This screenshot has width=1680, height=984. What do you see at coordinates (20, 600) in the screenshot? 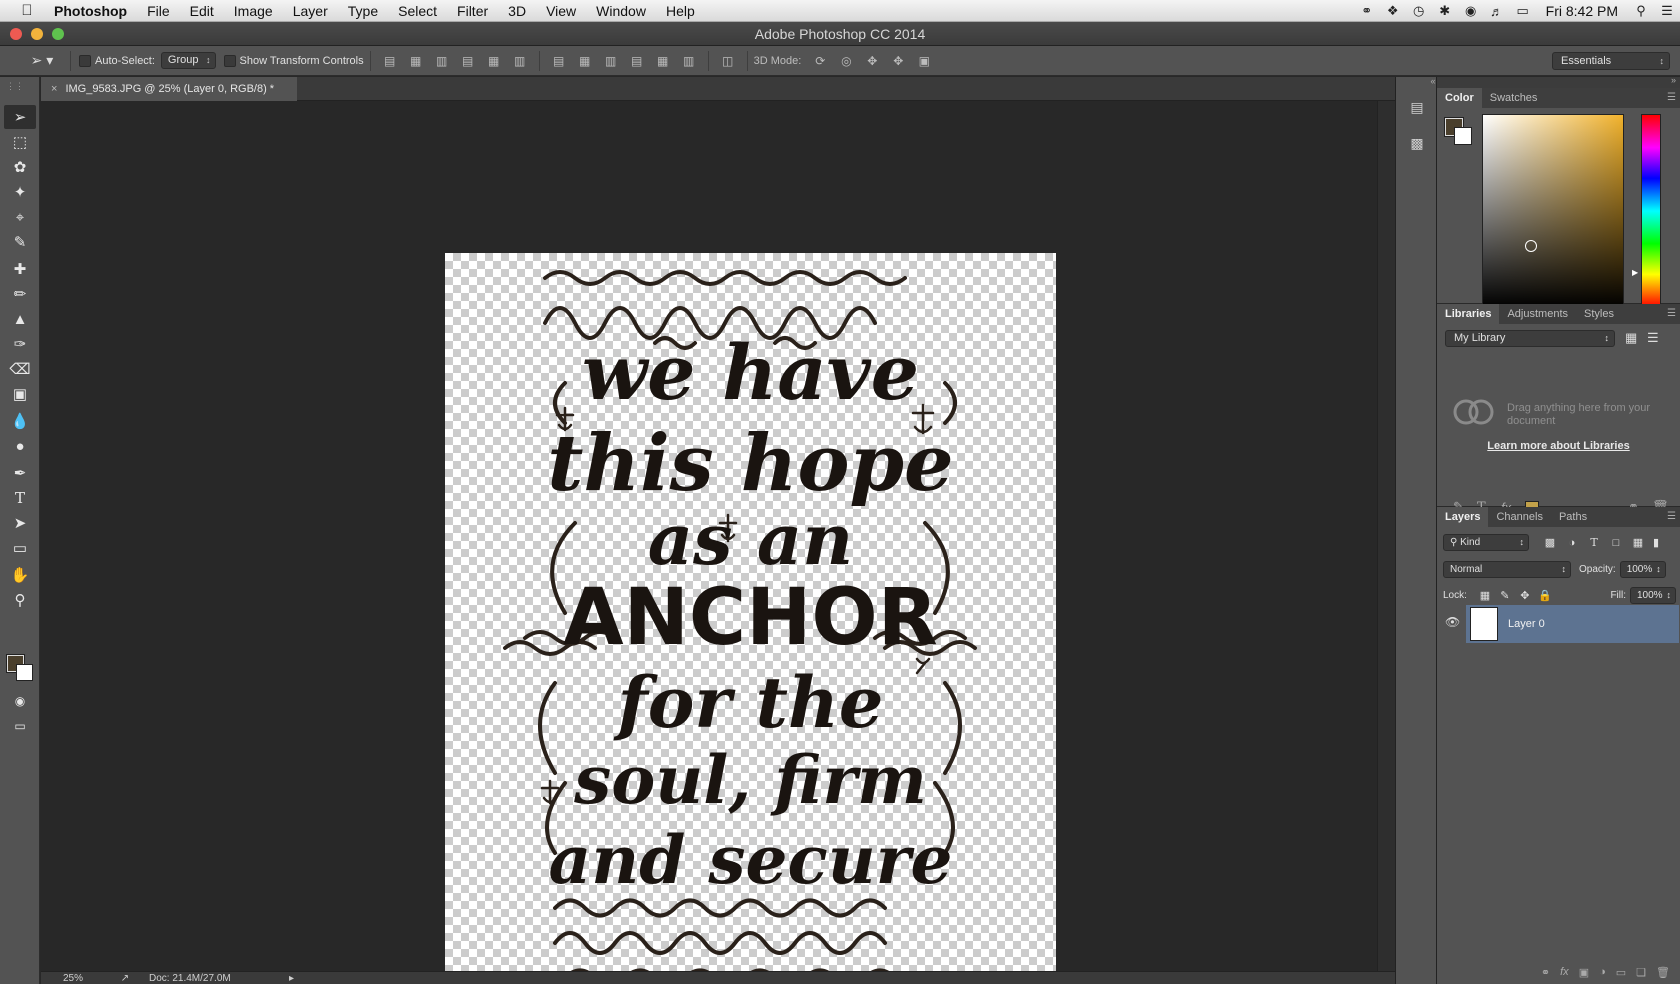
I see `zoom-tool-icon: ⚲` at bounding box center [20, 600].